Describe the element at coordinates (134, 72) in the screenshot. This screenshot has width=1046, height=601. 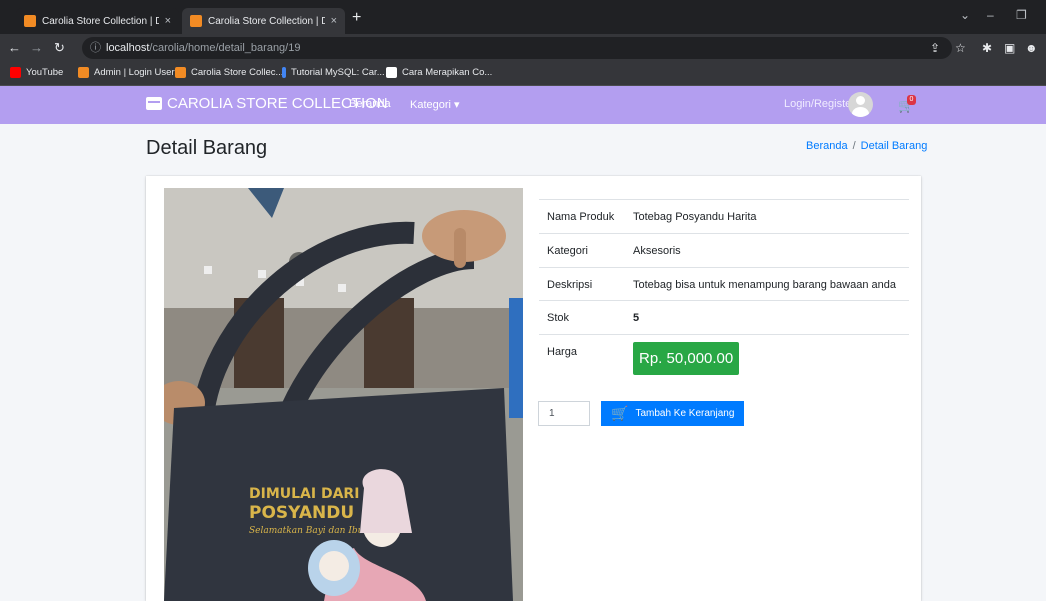
I see `bookmark-label: Admin | Login User` at that location.